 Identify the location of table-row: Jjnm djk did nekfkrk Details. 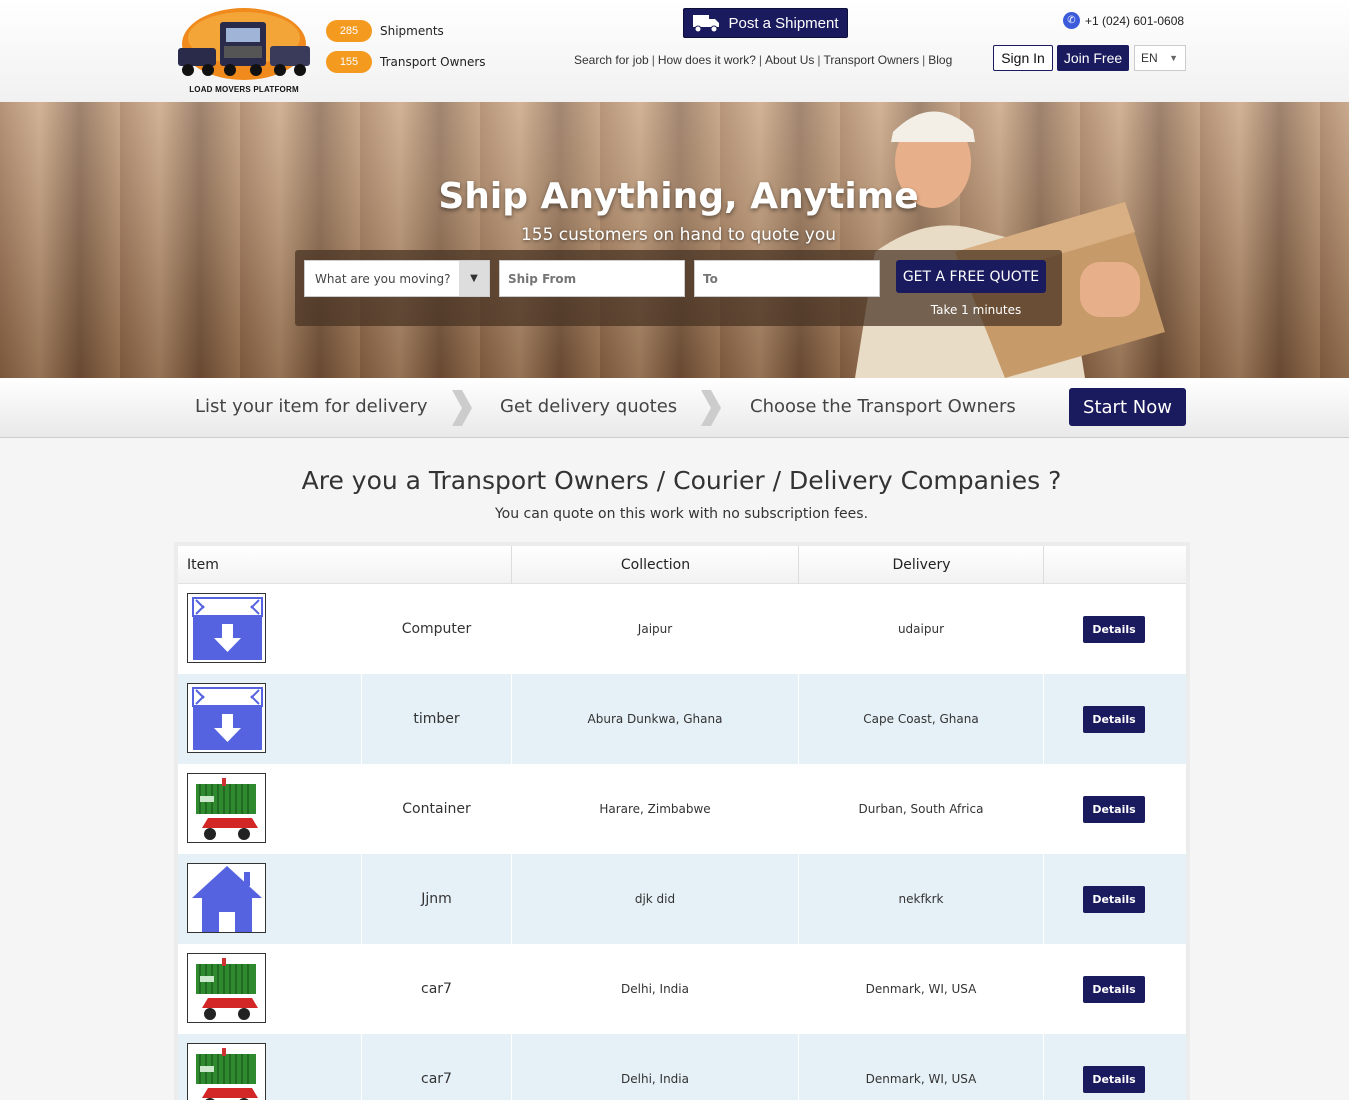
(682, 899).